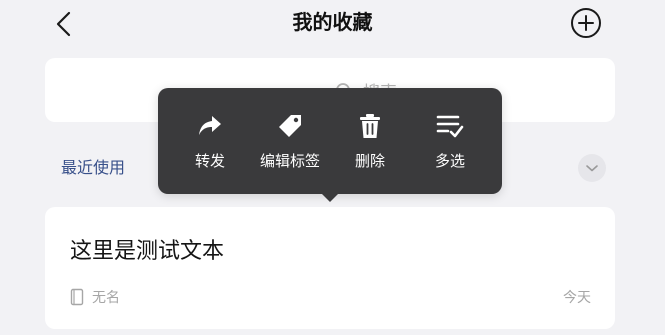  I want to click on context-menu-arrow, so click(330, 197).